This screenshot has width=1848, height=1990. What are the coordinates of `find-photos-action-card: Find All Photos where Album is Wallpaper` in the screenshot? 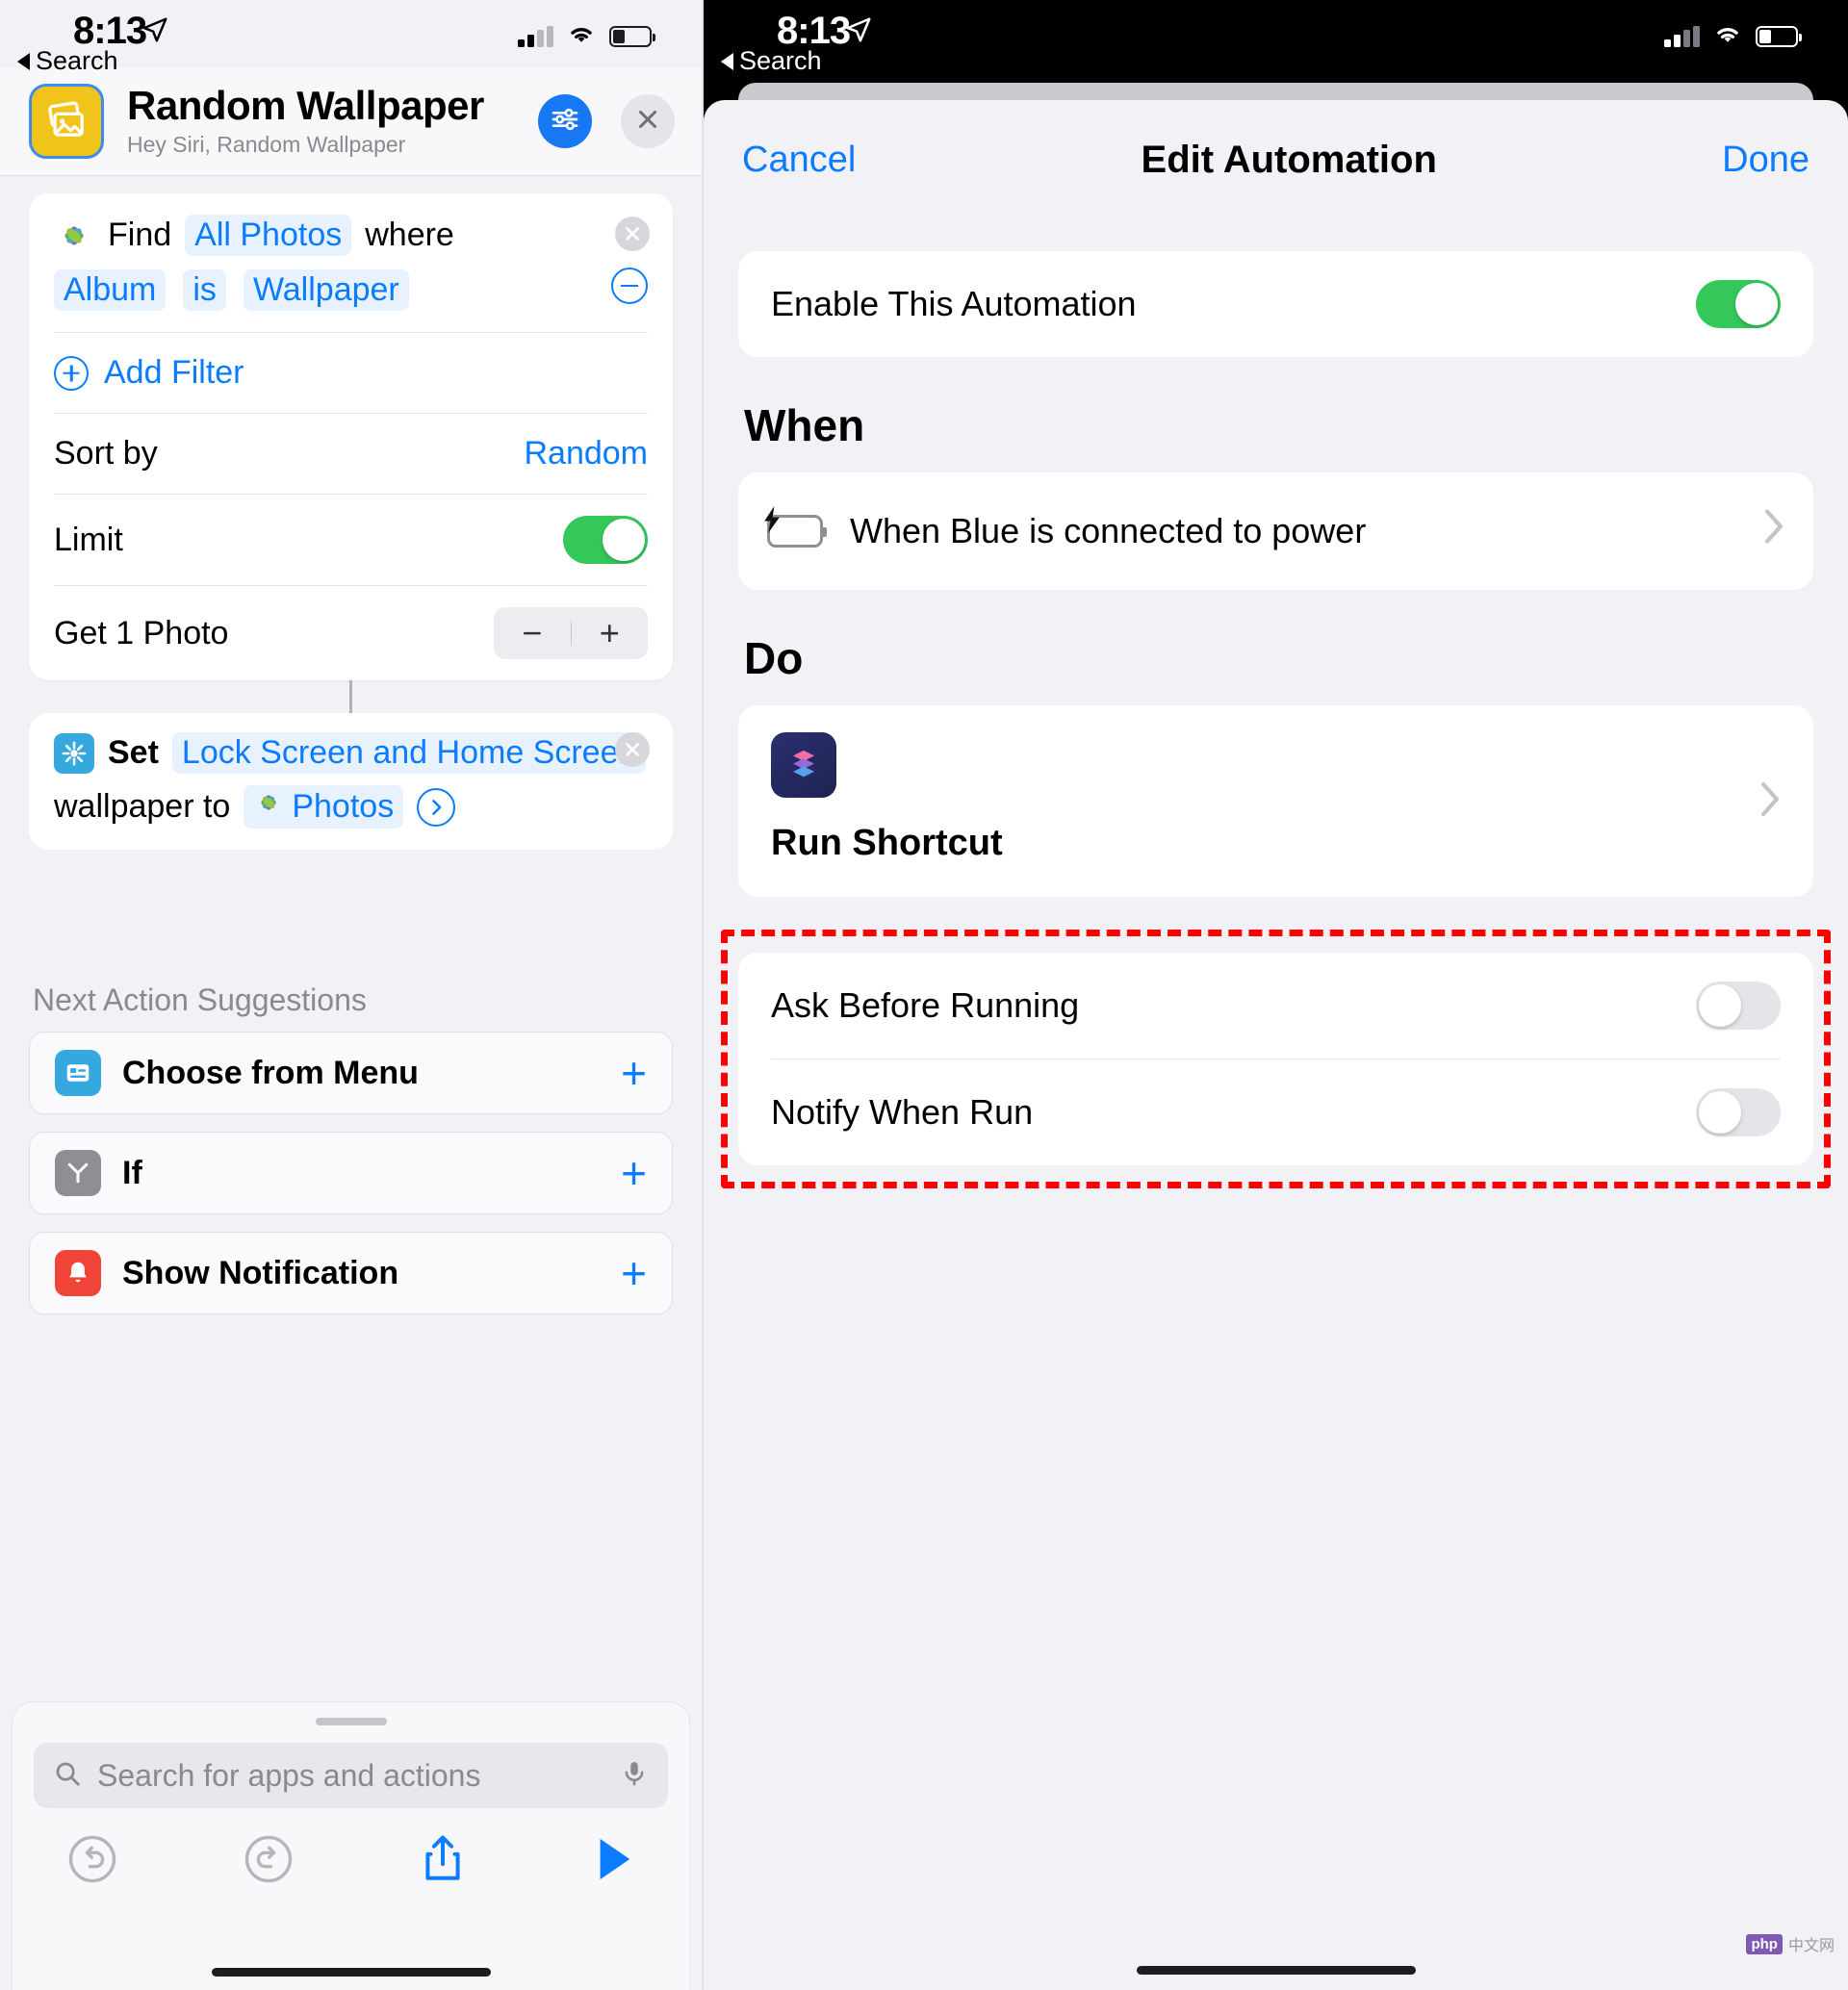 It's located at (351, 436).